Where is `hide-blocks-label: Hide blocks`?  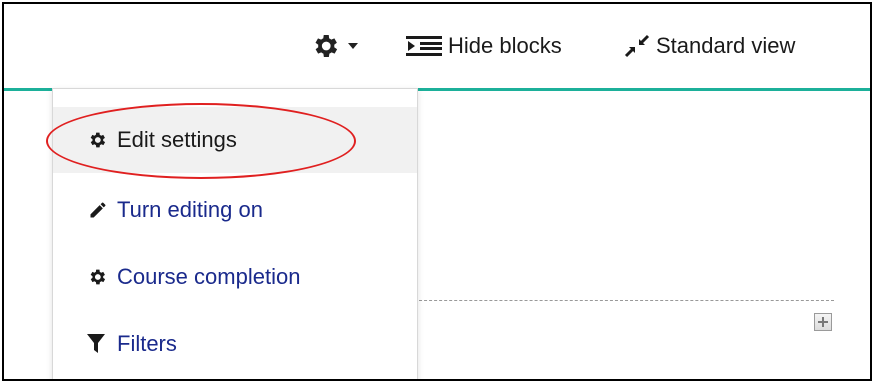
hide-blocks-label: Hide blocks is located at coordinates (505, 45).